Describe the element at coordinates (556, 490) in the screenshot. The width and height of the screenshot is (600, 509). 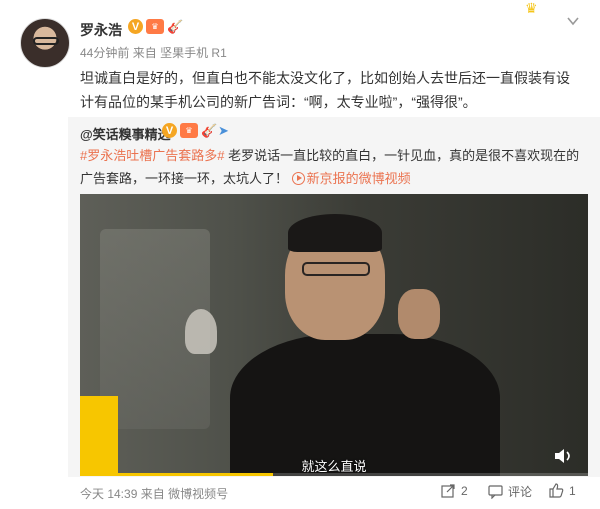
I see `thumbs-up-icon` at that location.